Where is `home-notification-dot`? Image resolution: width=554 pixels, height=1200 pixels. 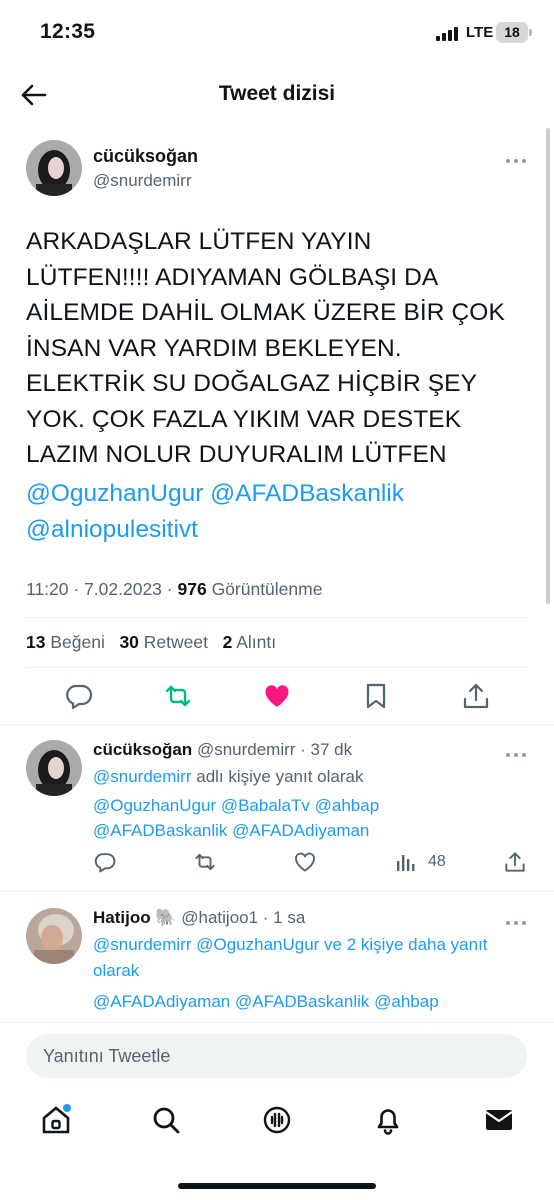
home-notification-dot is located at coordinates (67, 1108).